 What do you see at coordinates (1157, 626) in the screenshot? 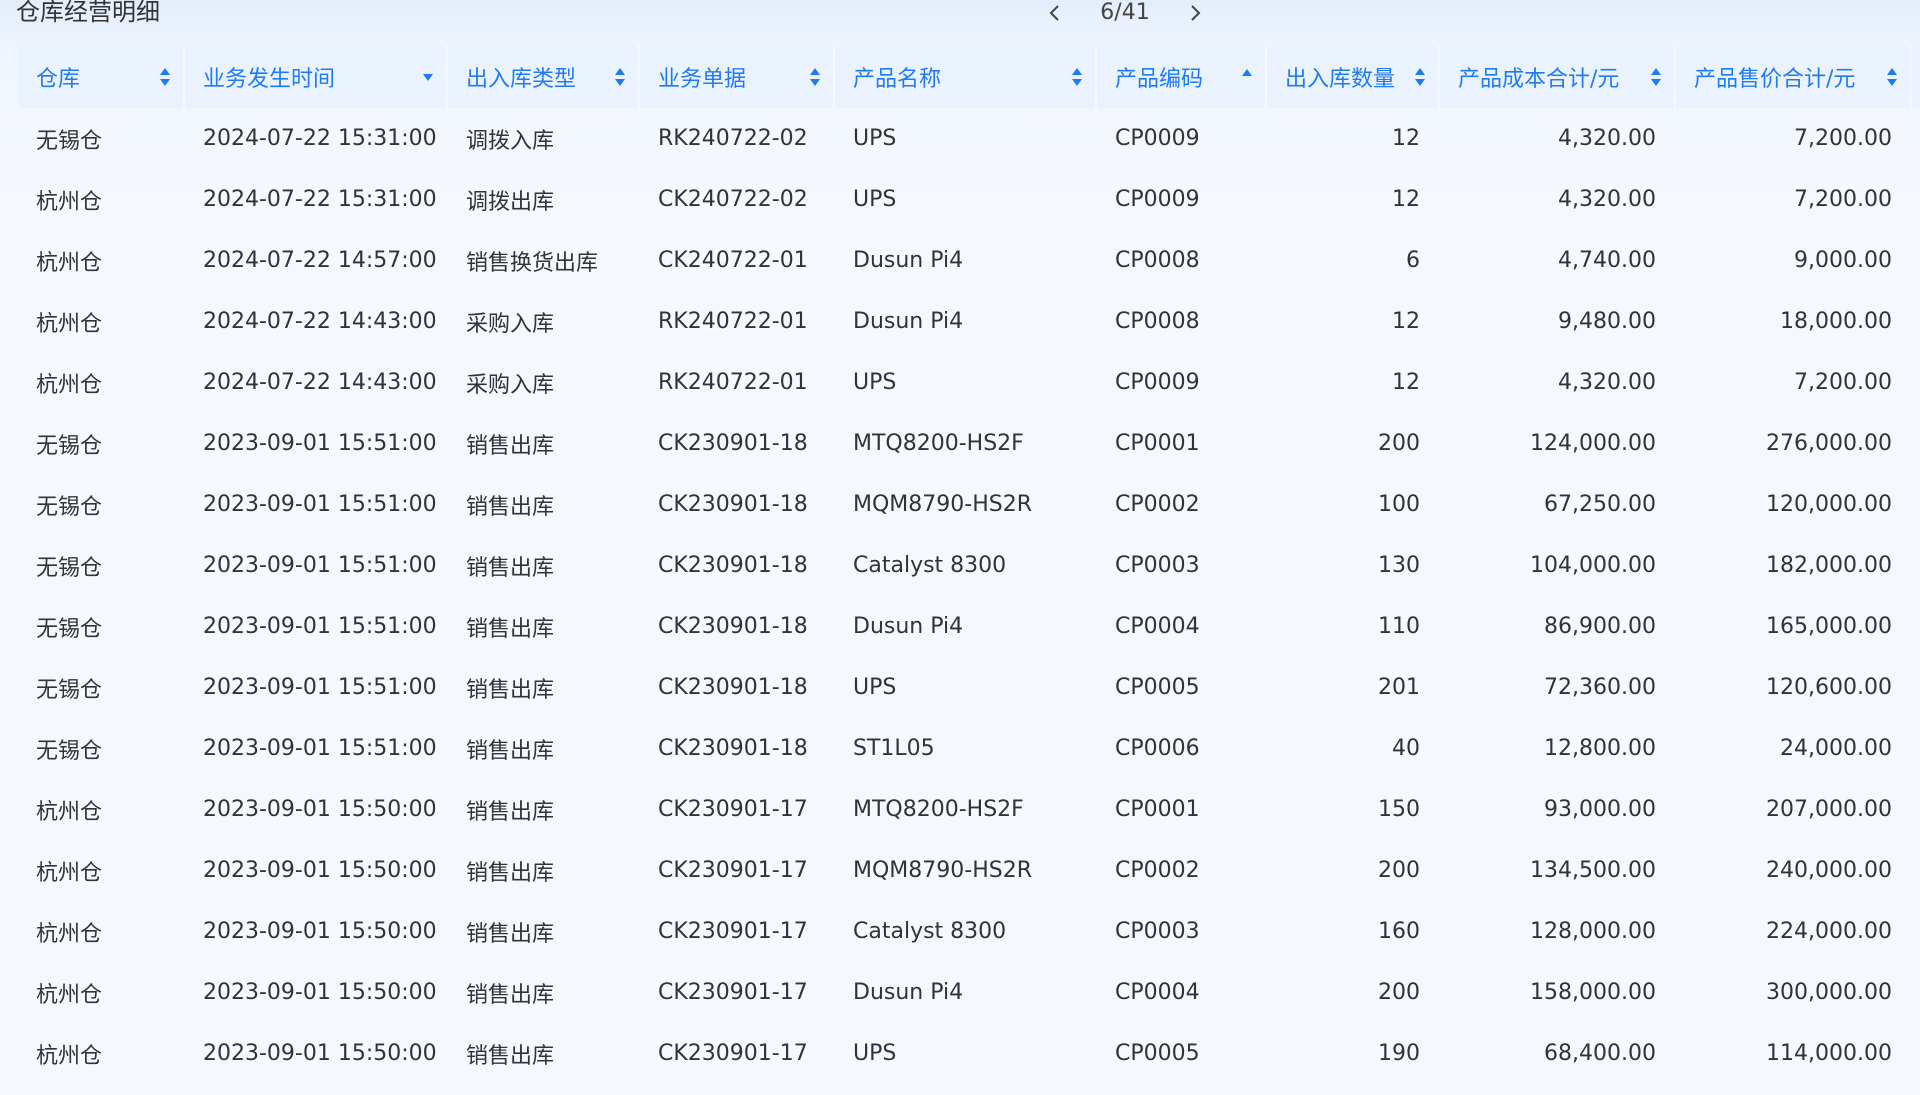
I see `cell-product-code: CP0004` at bounding box center [1157, 626].